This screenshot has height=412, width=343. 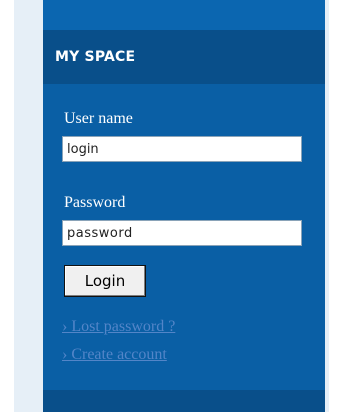 What do you see at coordinates (184, 15) in the screenshot?
I see `panel-top-band` at bounding box center [184, 15].